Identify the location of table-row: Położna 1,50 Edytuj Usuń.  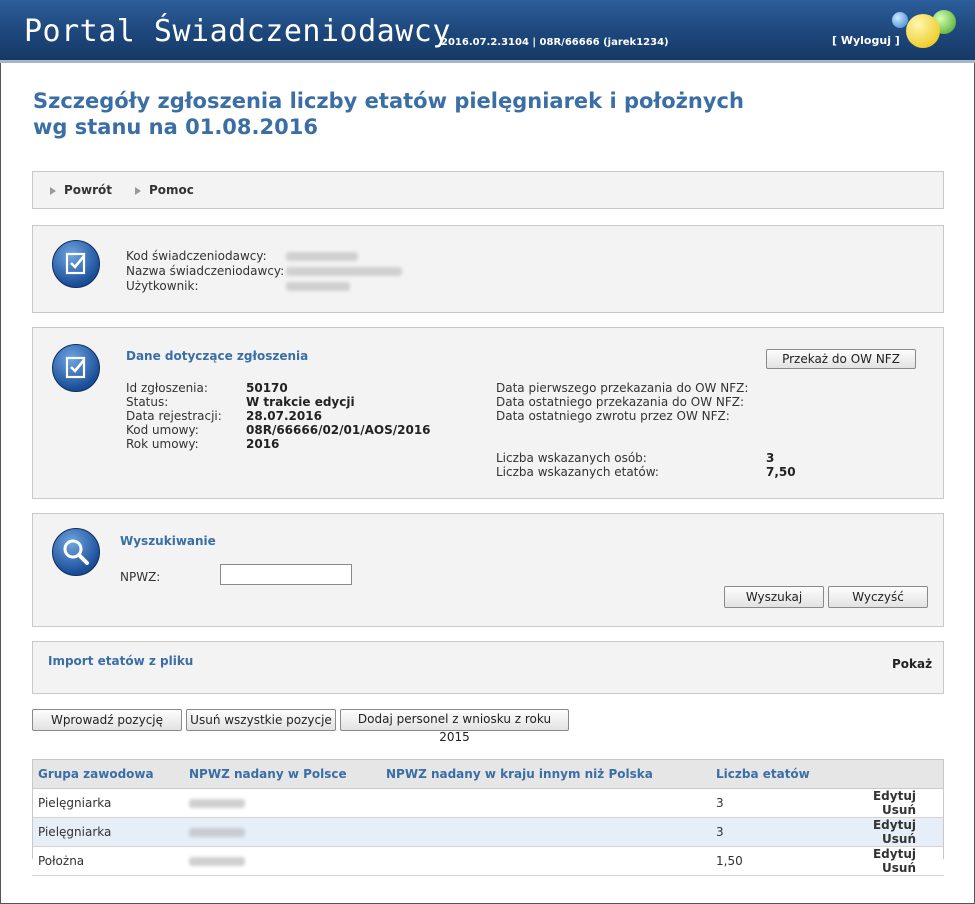
(488, 861).